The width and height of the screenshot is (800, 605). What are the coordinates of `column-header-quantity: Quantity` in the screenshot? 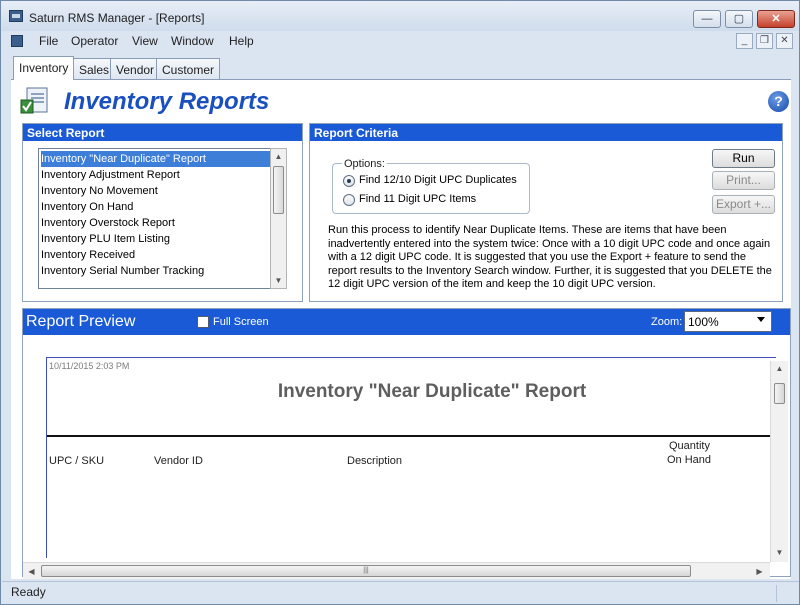 It's located at (689, 446).